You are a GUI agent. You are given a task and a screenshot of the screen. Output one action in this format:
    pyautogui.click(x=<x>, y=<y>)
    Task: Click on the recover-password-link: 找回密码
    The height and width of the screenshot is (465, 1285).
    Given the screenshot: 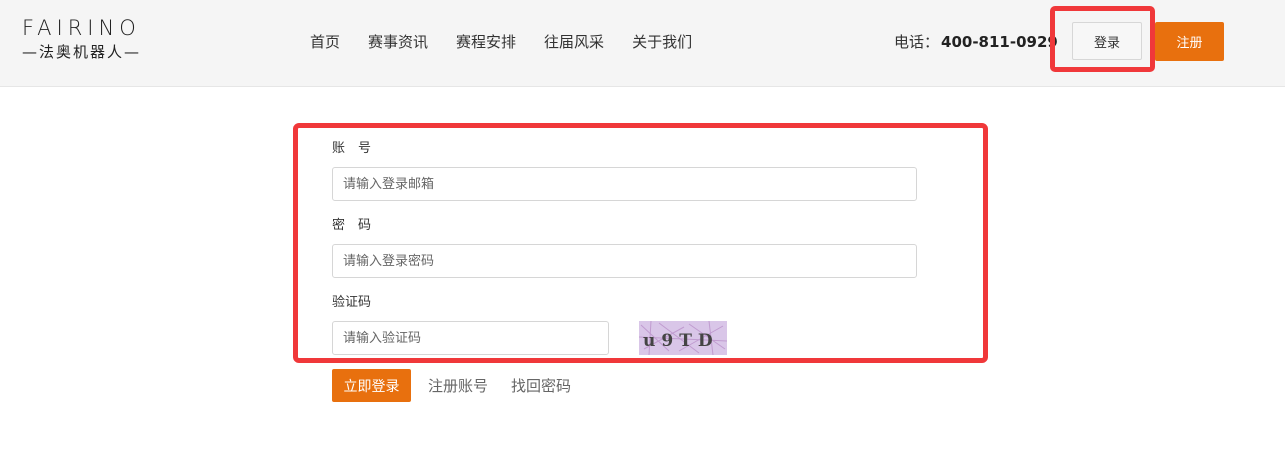 What is the action you would take?
    pyautogui.click(x=541, y=386)
    